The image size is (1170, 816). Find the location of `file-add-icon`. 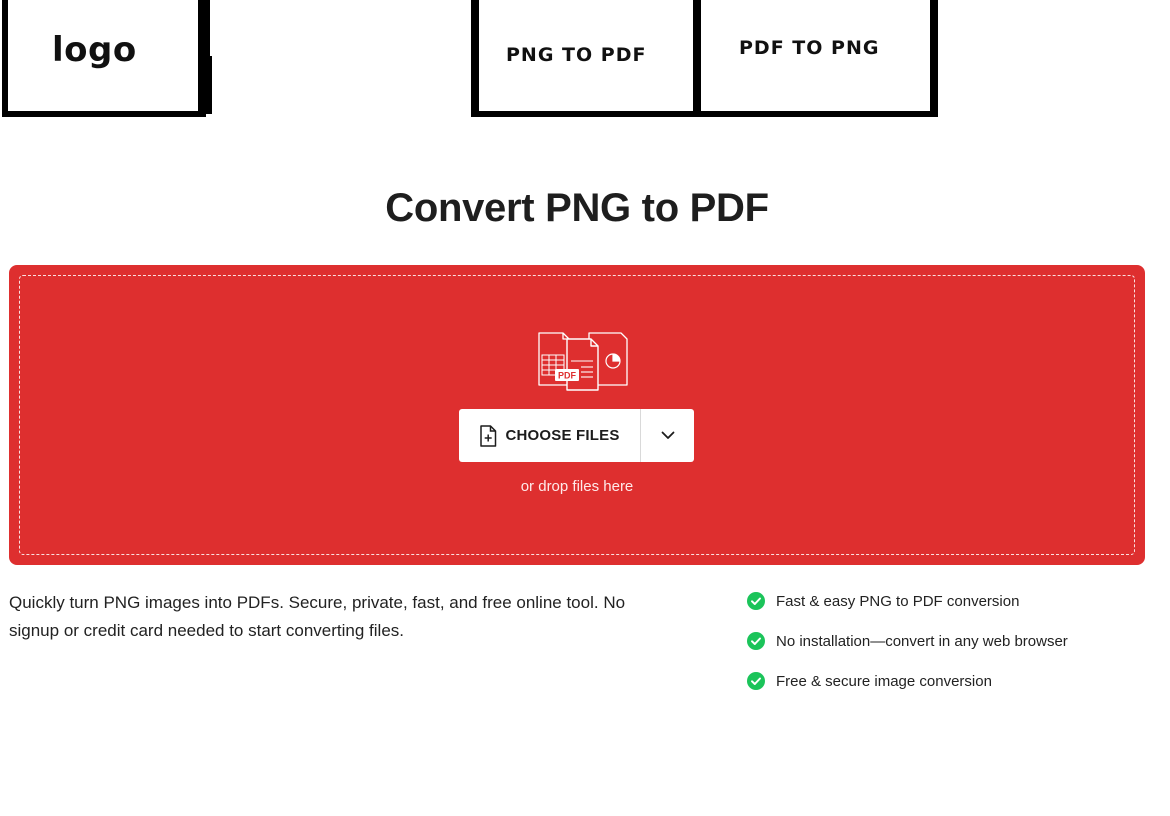

file-add-icon is located at coordinates (488, 435).